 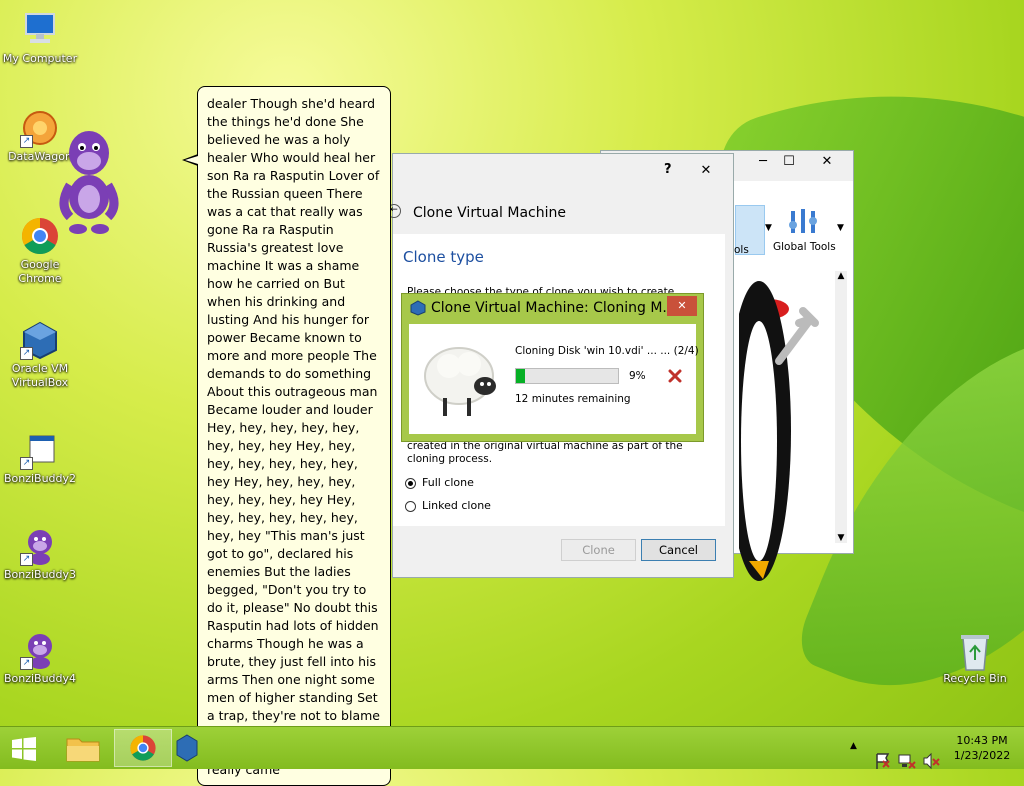 I want to click on percent-label: 9%, so click(x=637, y=376).